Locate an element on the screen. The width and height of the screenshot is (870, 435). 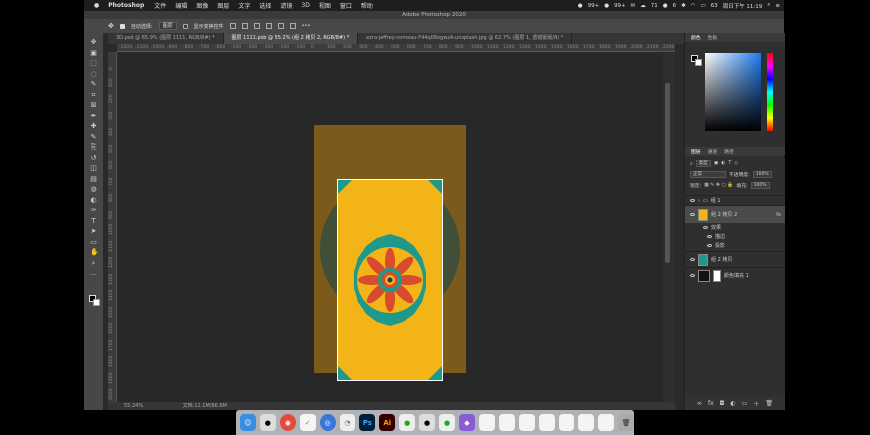
menu-edit: 编辑 is located at coordinates (181, 5).